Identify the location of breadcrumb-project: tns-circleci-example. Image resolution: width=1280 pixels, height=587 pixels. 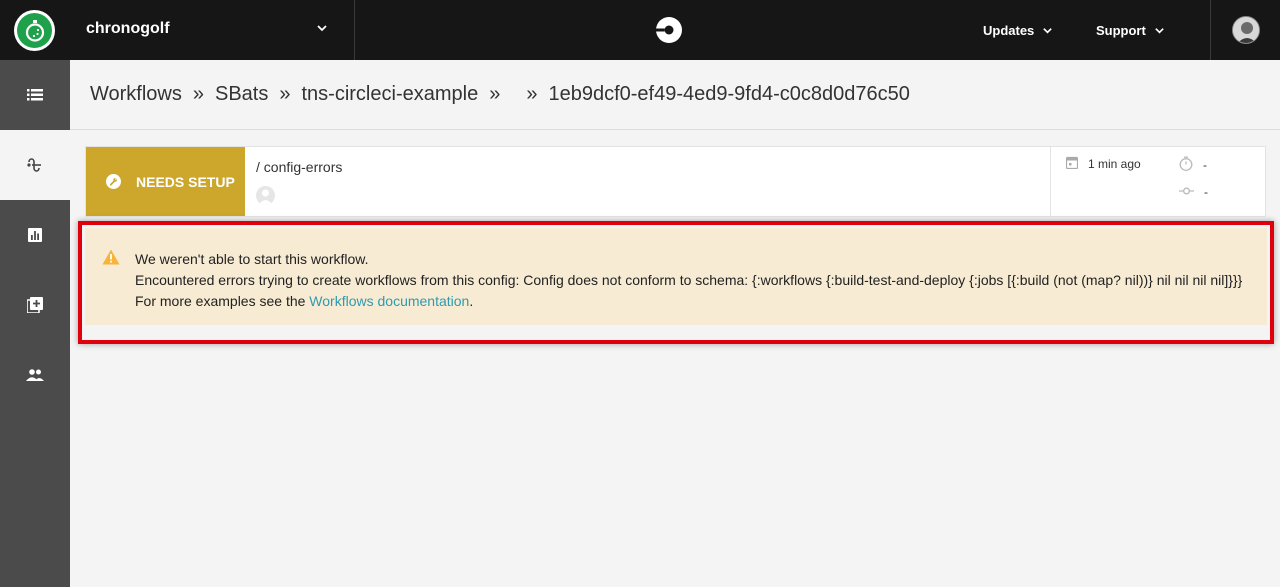
(389, 94).